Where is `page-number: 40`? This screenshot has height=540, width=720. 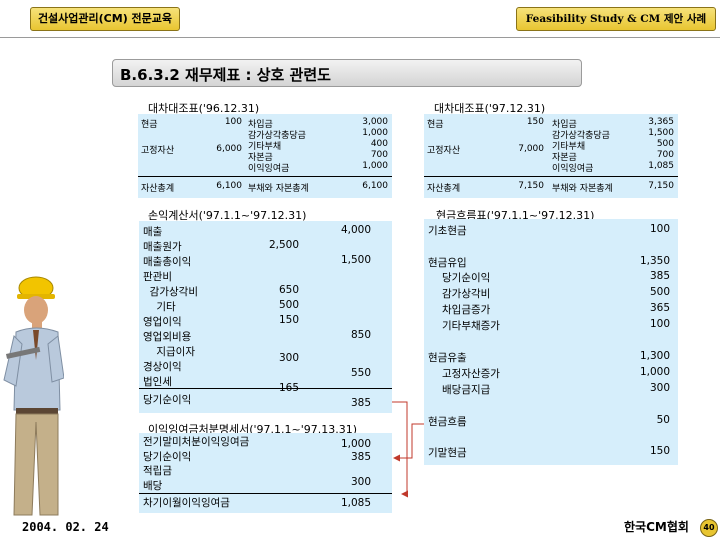 page-number: 40 is located at coordinates (709, 528).